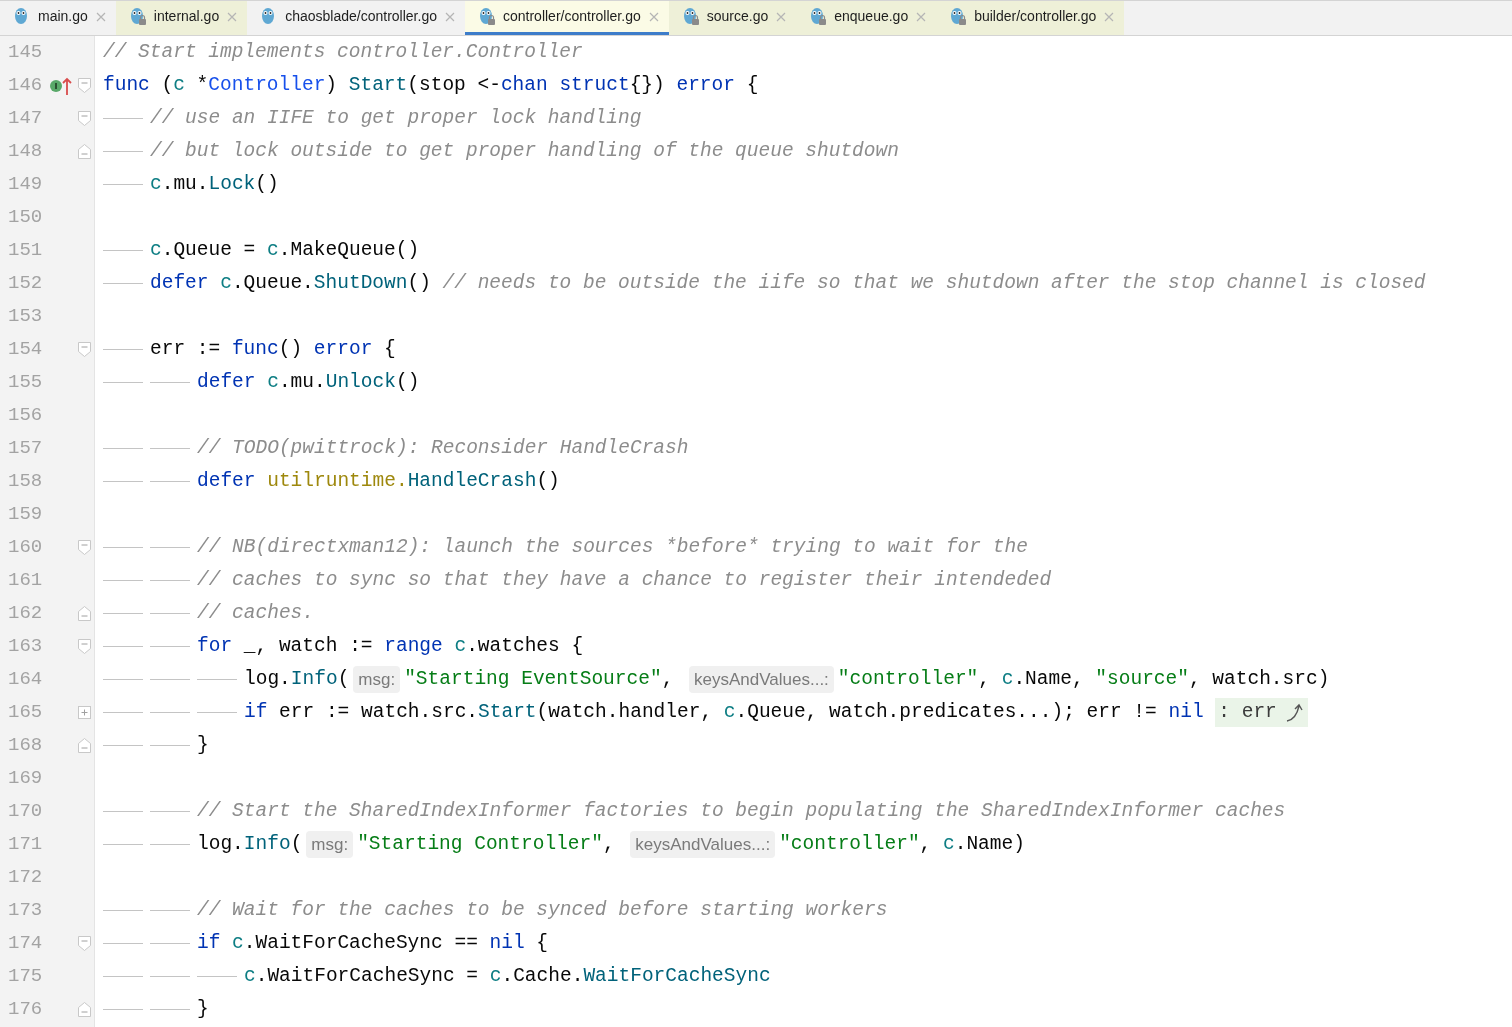  I want to click on code-token: {, so click(542, 943).